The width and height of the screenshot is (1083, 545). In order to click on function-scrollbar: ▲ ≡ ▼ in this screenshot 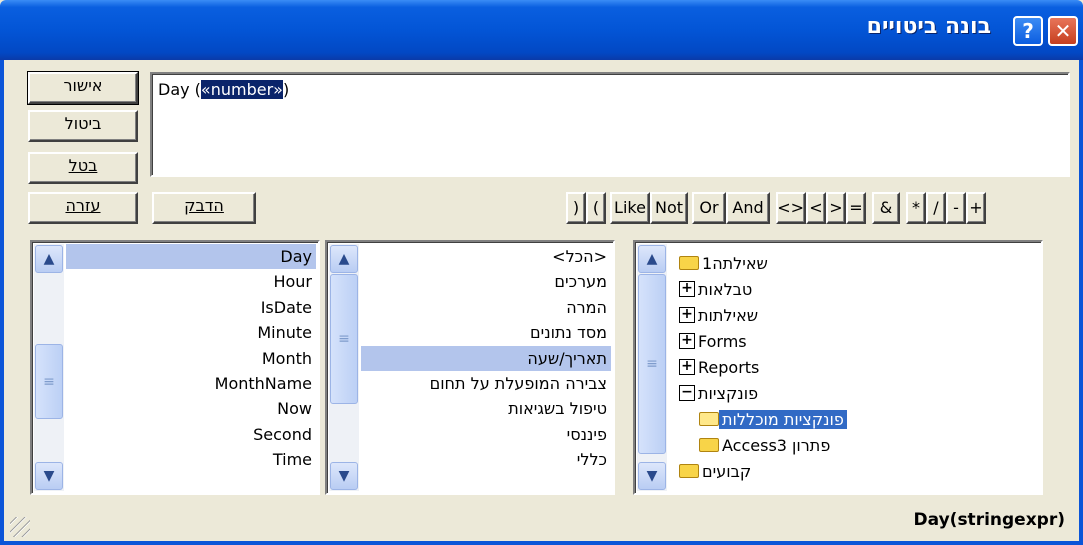, I will do `click(49, 367)`.